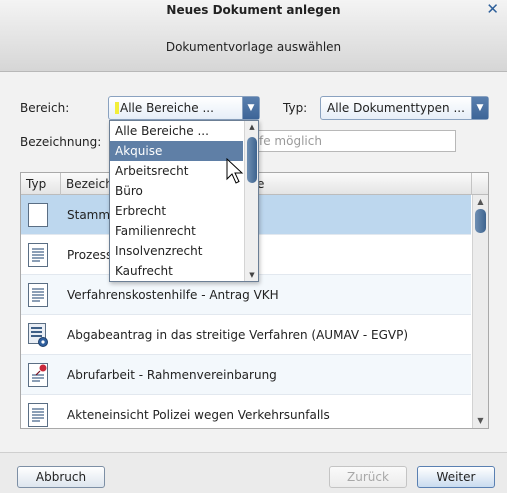 The width and height of the screenshot is (507, 493). I want to click on bereich-label: Bereich:, so click(45, 108).